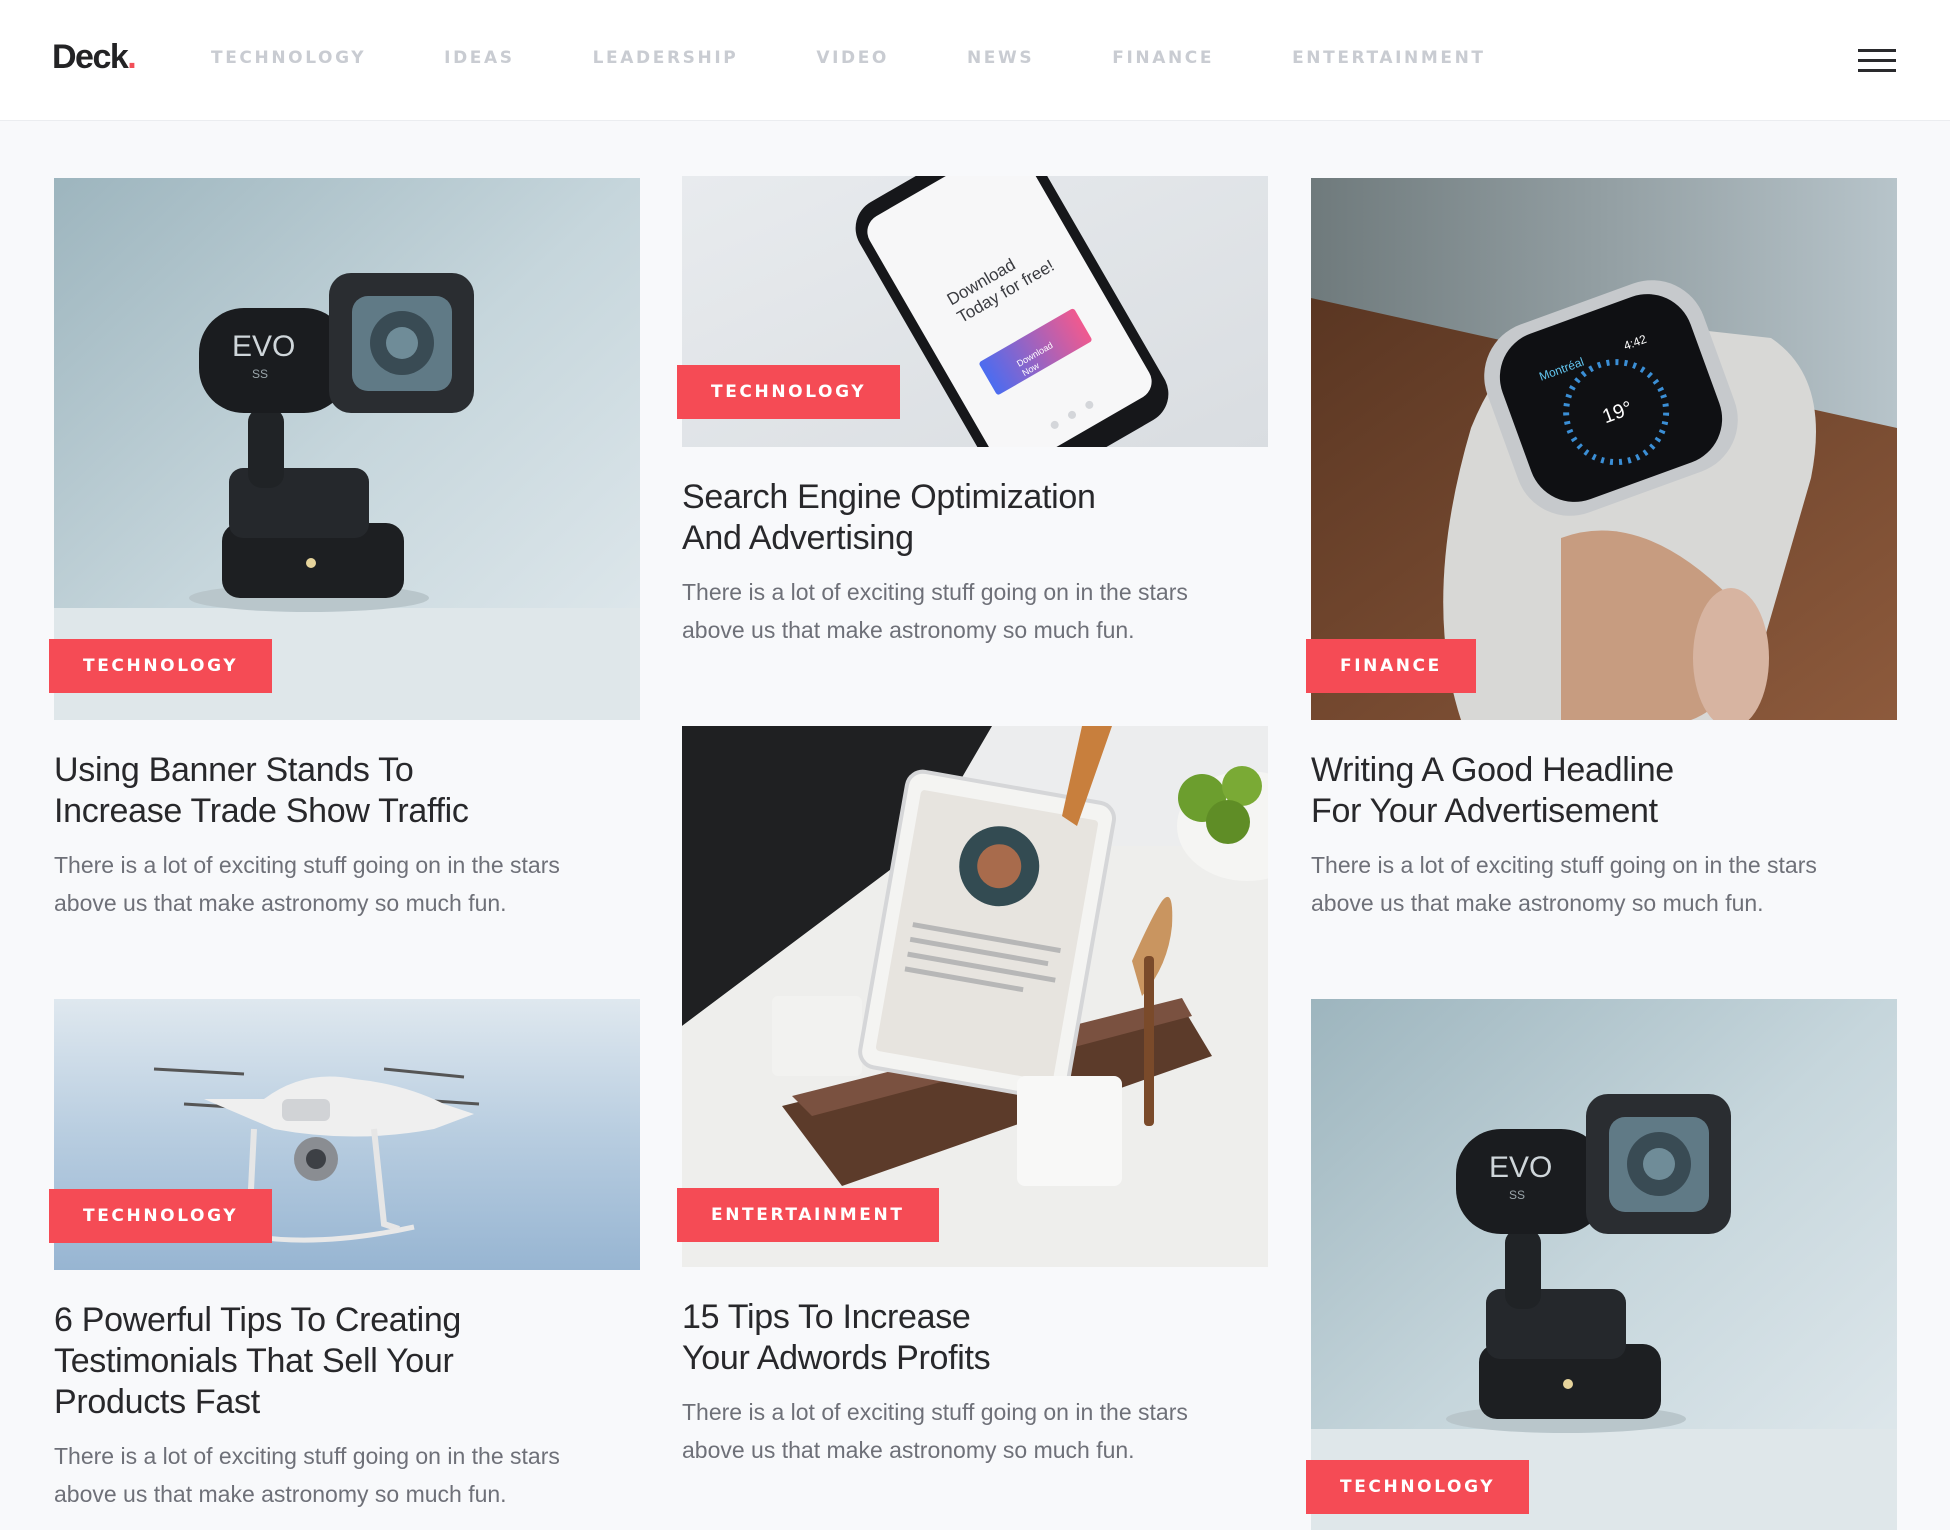 The image size is (1950, 1530). I want to click on nav-item-news: NEWS, so click(1000, 58).